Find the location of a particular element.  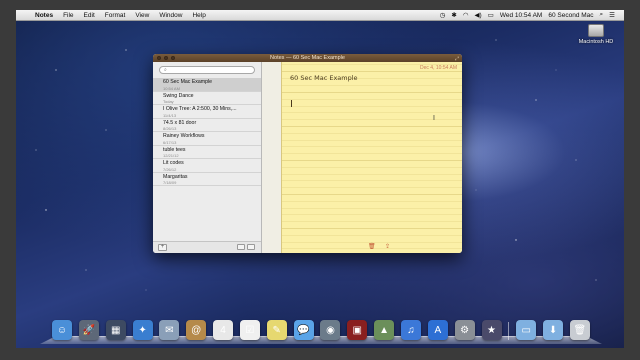

show-list-button is located at coordinates (251, 247).